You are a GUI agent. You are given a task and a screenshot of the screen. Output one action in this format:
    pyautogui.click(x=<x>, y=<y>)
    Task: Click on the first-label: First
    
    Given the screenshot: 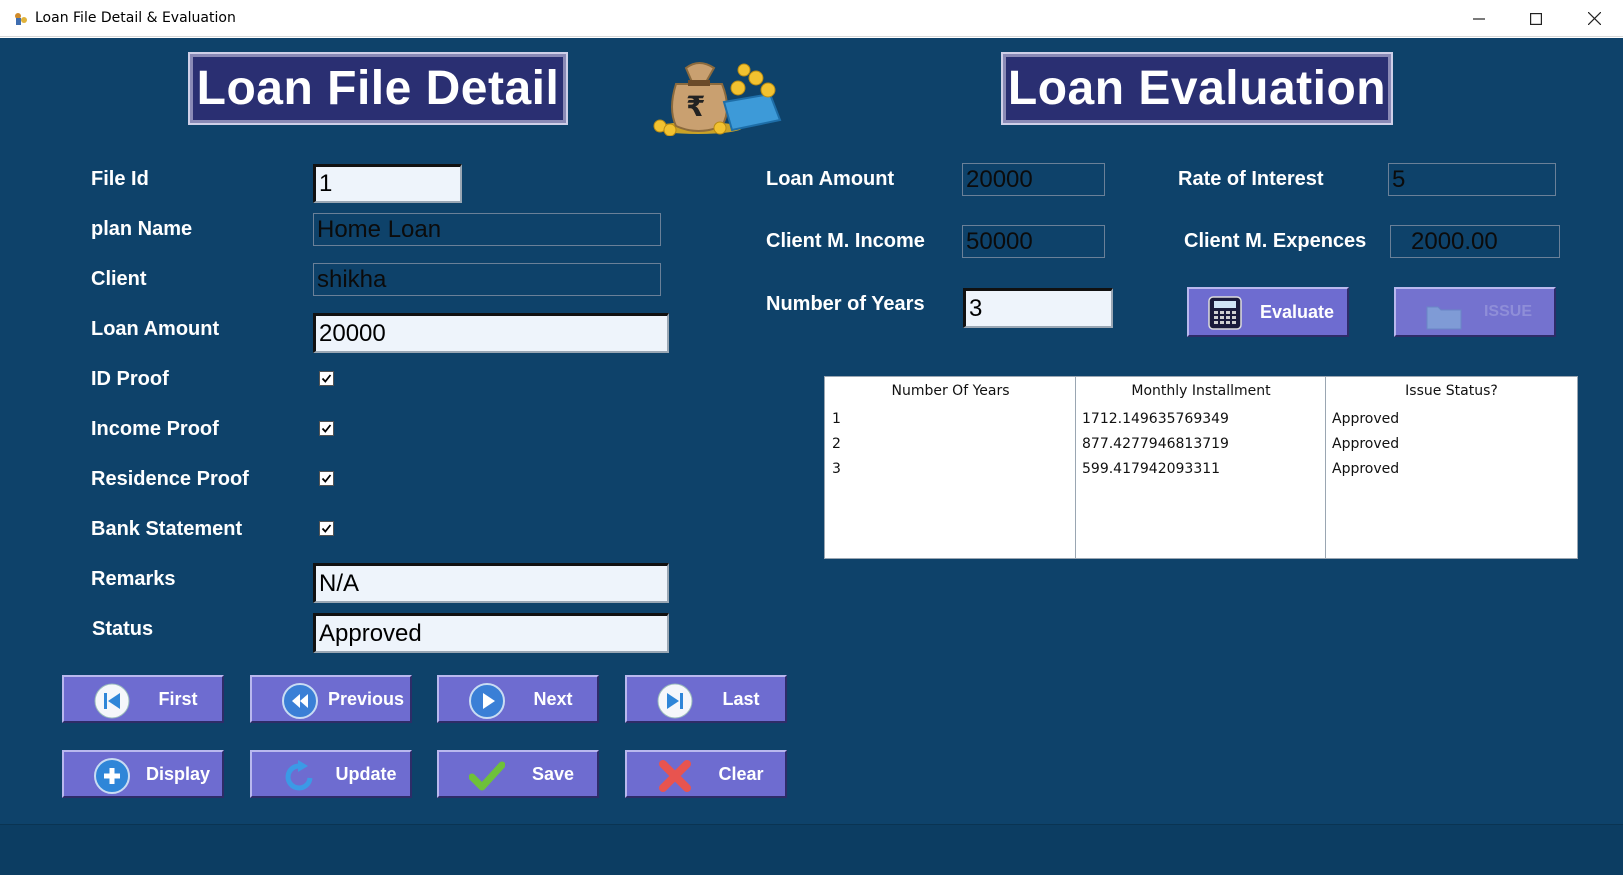 What is the action you would take?
    pyautogui.click(x=178, y=698)
    